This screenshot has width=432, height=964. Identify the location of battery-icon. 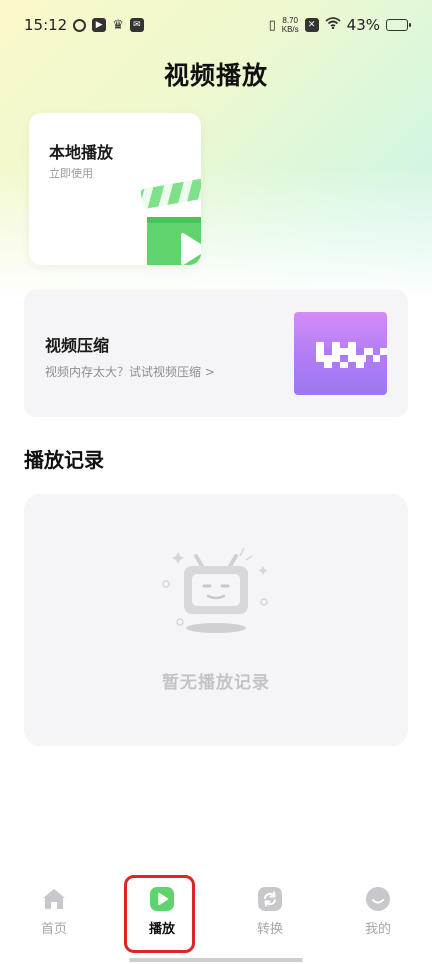
(398, 25).